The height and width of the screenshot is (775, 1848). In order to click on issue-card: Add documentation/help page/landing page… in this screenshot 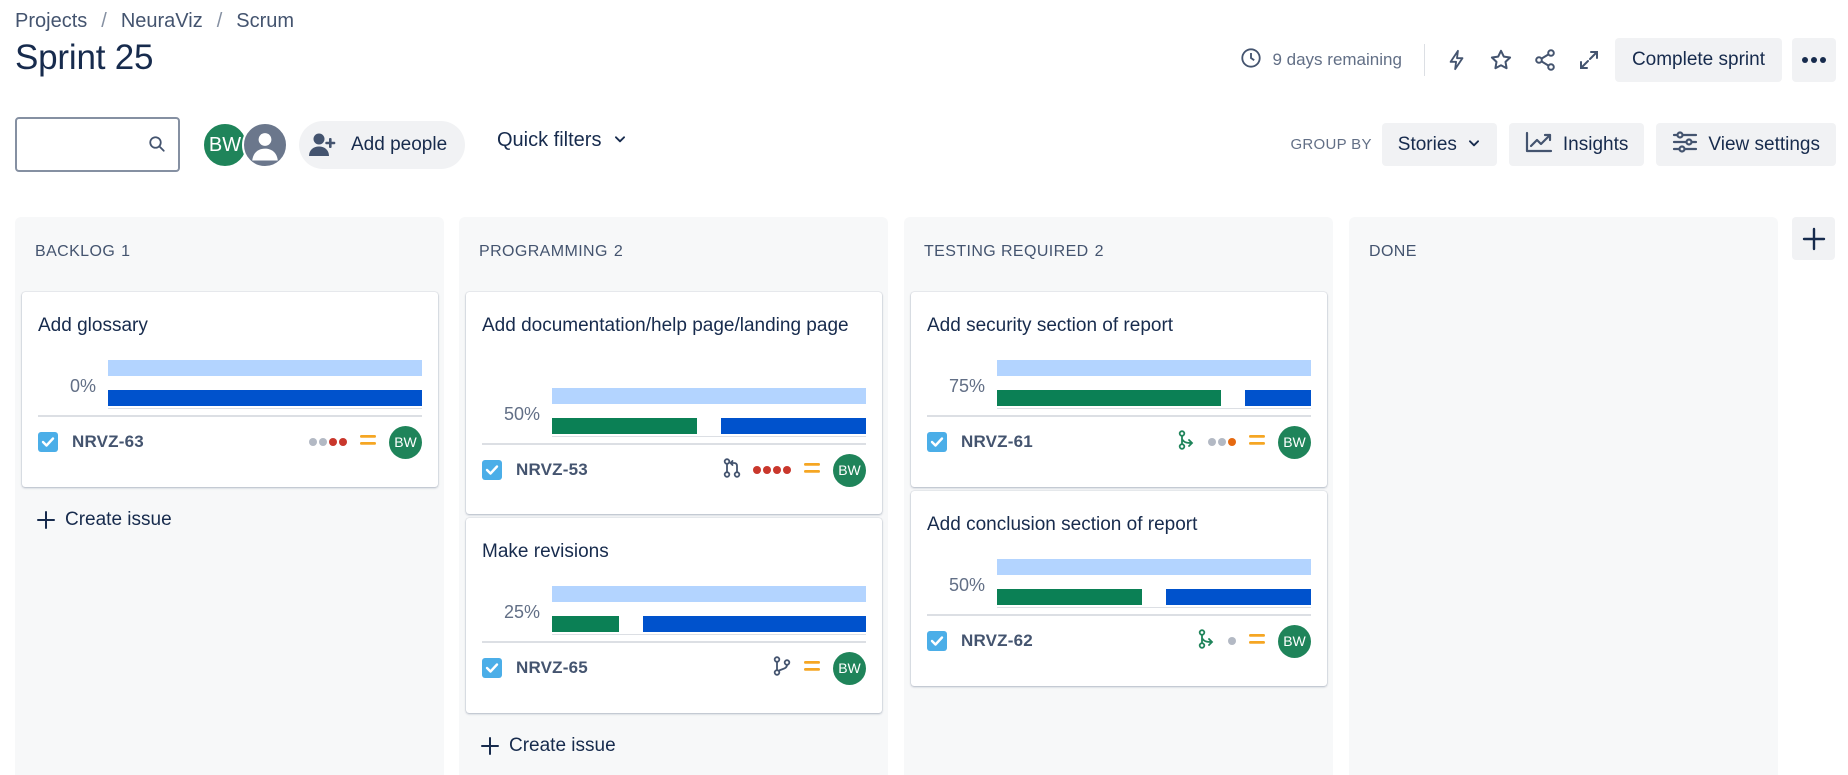, I will do `click(674, 403)`.